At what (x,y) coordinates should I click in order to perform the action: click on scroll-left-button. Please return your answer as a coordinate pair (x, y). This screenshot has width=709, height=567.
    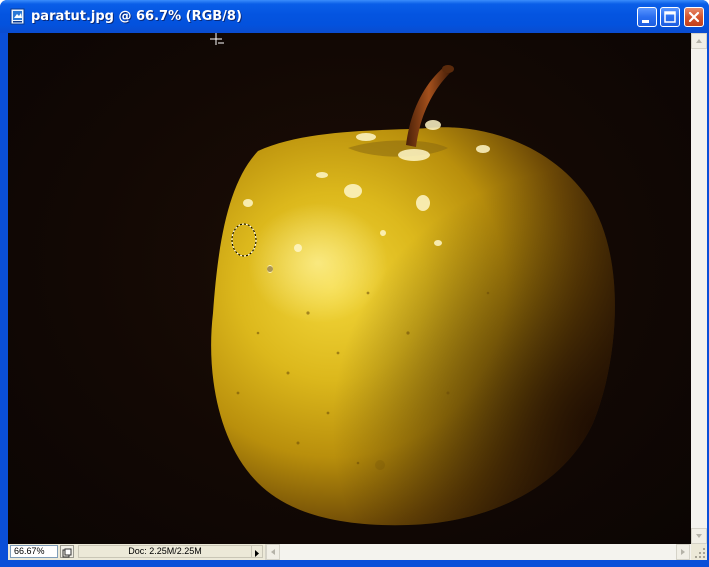
    Looking at the image, I should click on (273, 552).